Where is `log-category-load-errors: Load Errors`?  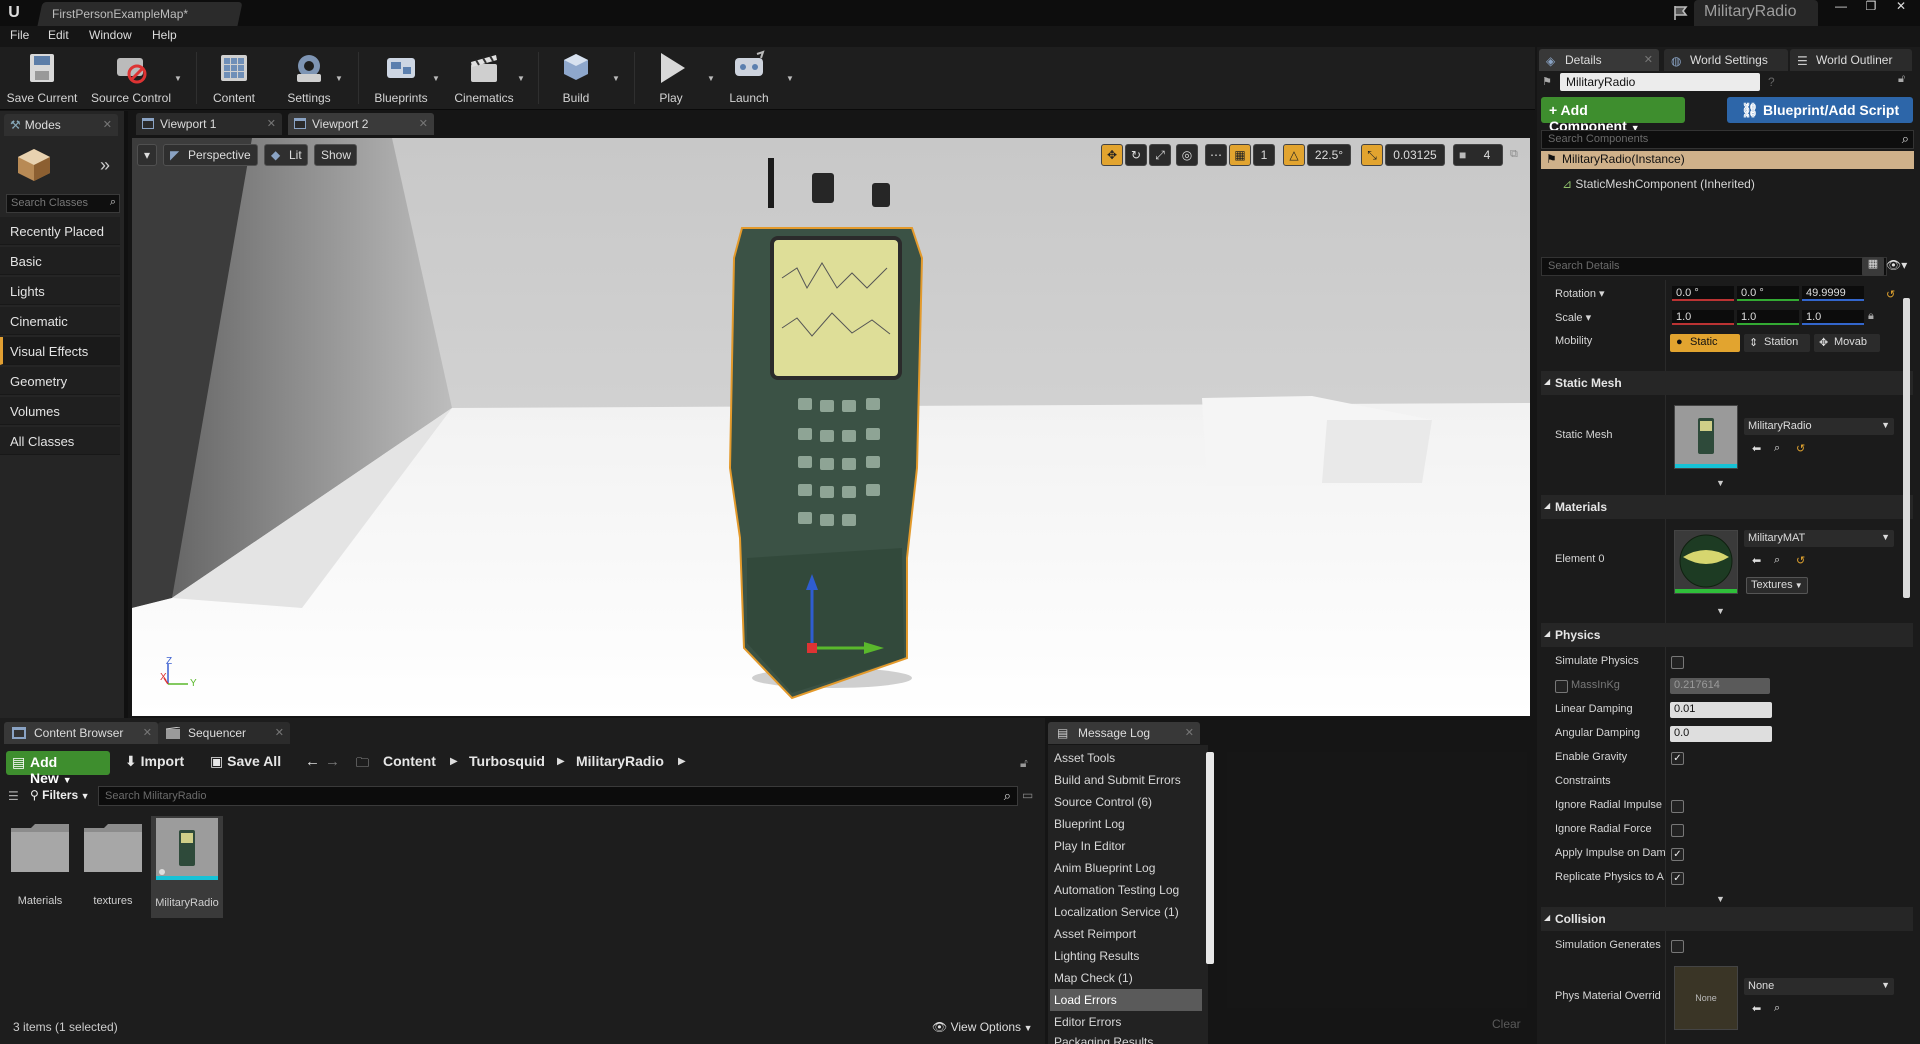
log-category-load-errors: Load Errors is located at coordinates (1126, 1000).